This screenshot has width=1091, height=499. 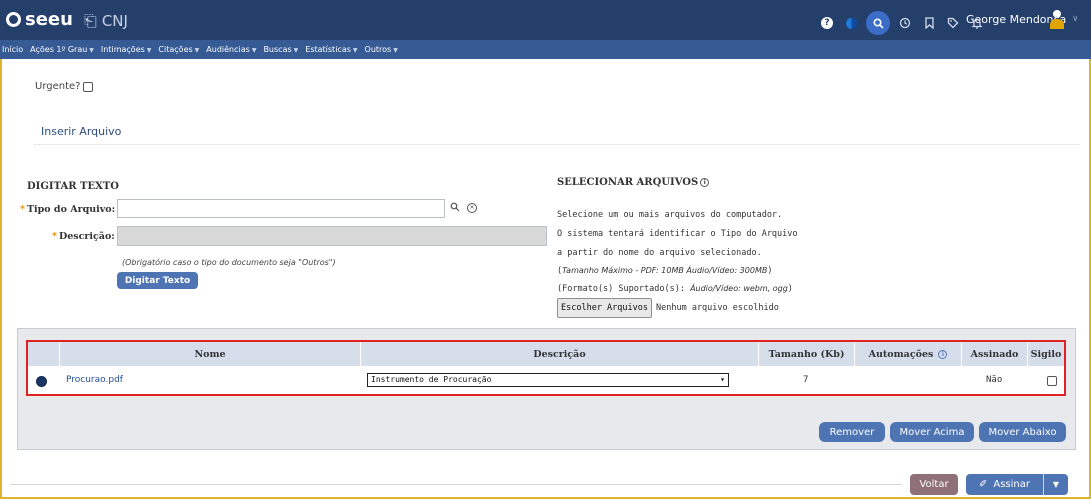 What do you see at coordinates (281, 208) in the screenshot?
I see `tipo-arquivo-input` at bounding box center [281, 208].